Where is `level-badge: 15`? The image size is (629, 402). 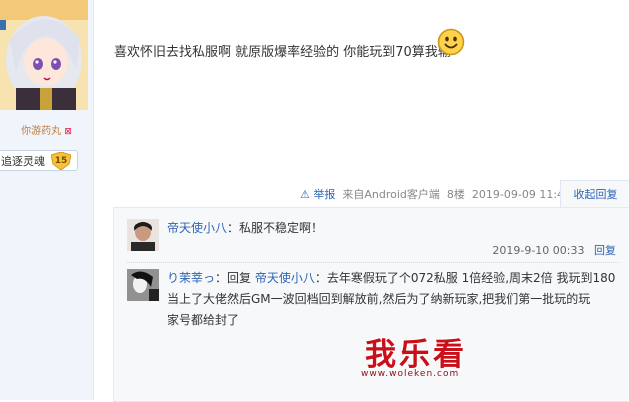 level-badge: 15 is located at coordinates (61, 161).